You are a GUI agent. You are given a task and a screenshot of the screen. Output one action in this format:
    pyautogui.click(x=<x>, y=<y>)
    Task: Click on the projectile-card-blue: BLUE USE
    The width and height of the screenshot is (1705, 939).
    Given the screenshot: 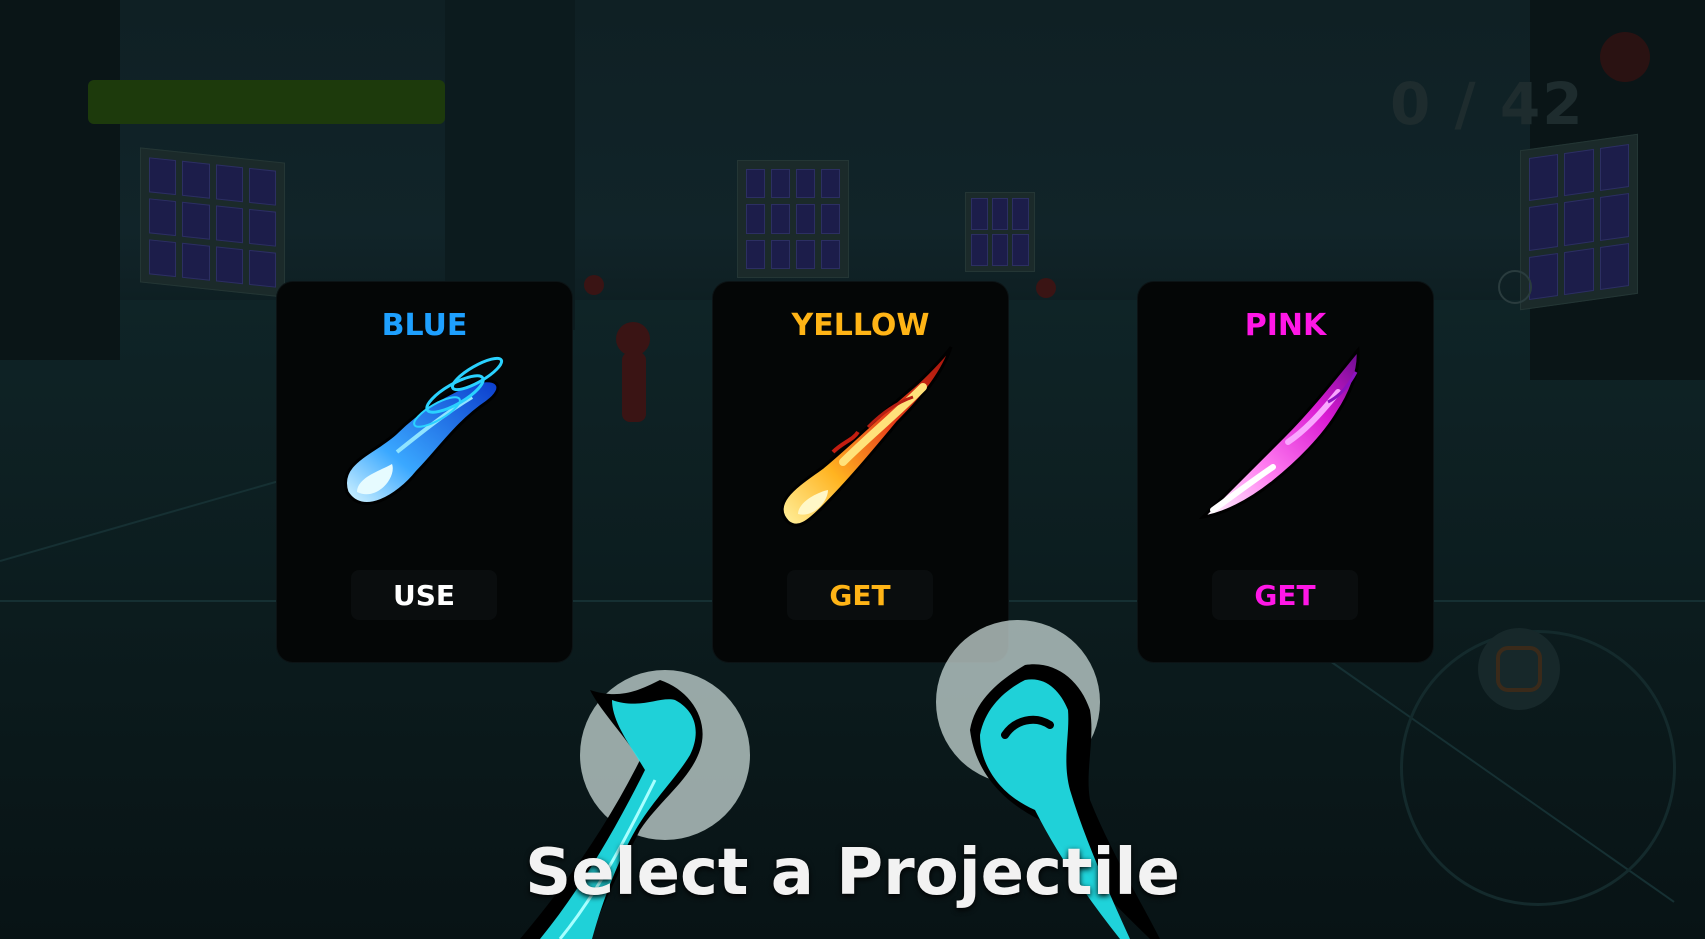 What is the action you would take?
    pyautogui.click(x=424, y=472)
    